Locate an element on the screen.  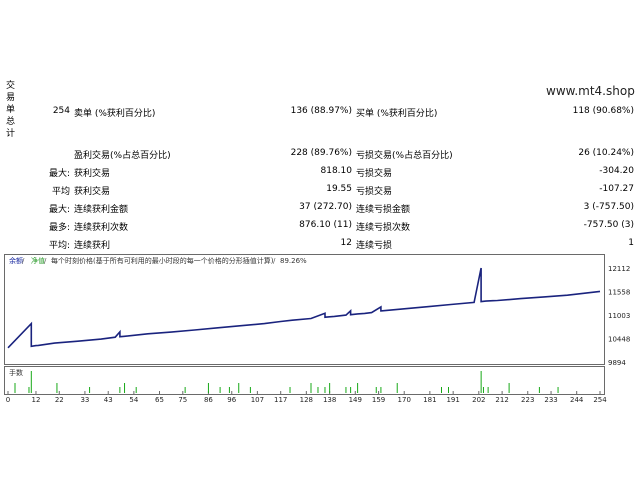
y-tick-label: 11558 is located at coordinates (619, 292).